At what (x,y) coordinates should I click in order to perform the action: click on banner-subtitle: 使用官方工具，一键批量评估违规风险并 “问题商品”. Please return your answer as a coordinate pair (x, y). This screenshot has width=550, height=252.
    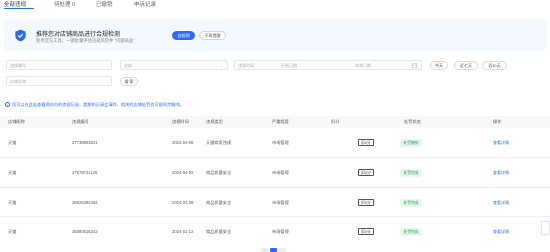
    Looking at the image, I should click on (85, 40).